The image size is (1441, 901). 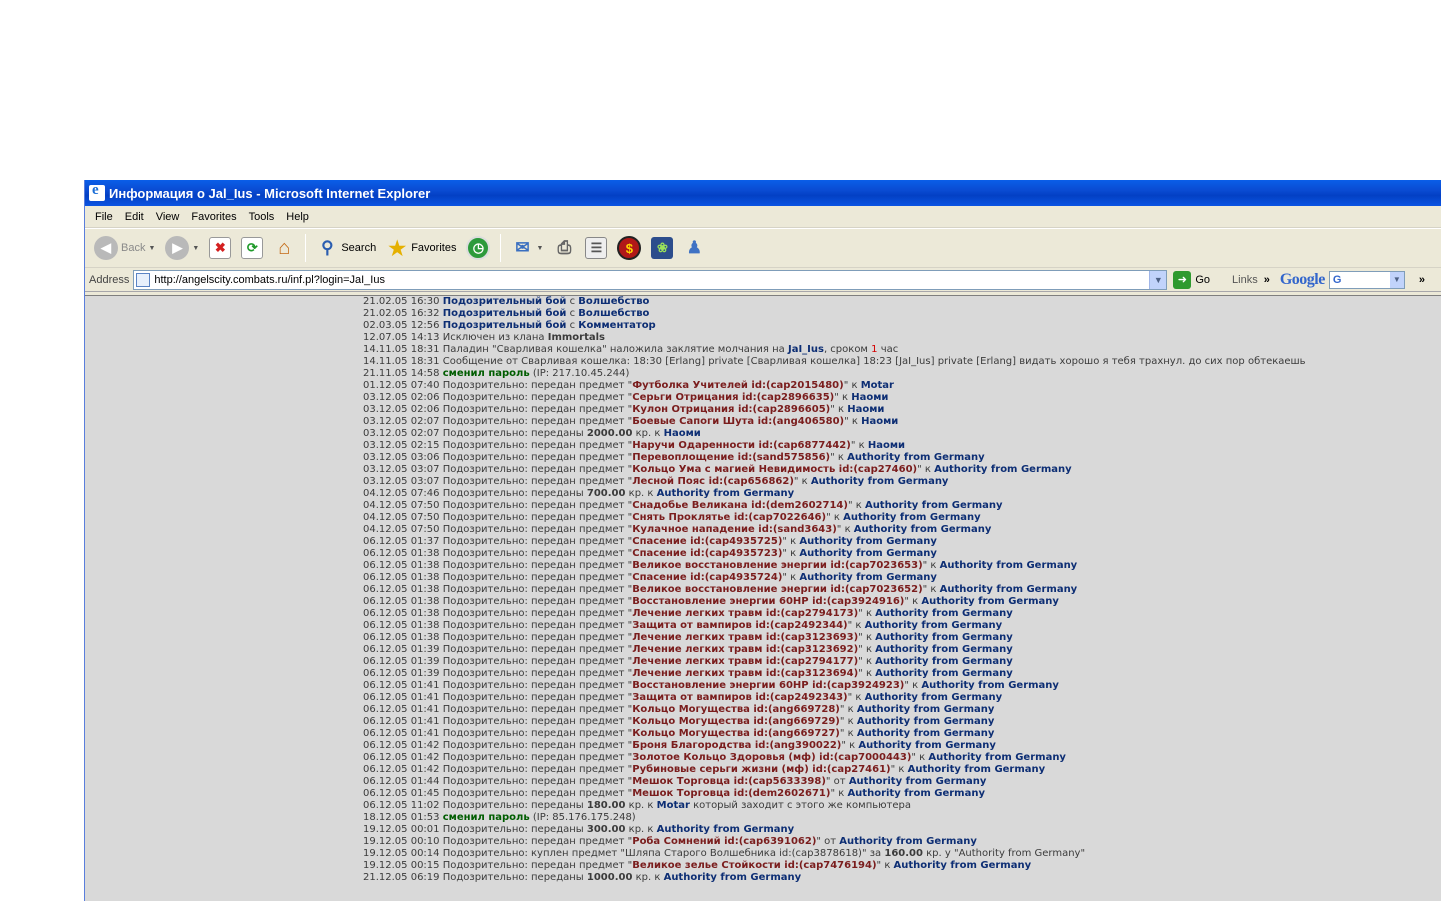 What do you see at coordinates (564, 248) in the screenshot?
I see `print-button: ⎙` at bounding box center [564, 248].